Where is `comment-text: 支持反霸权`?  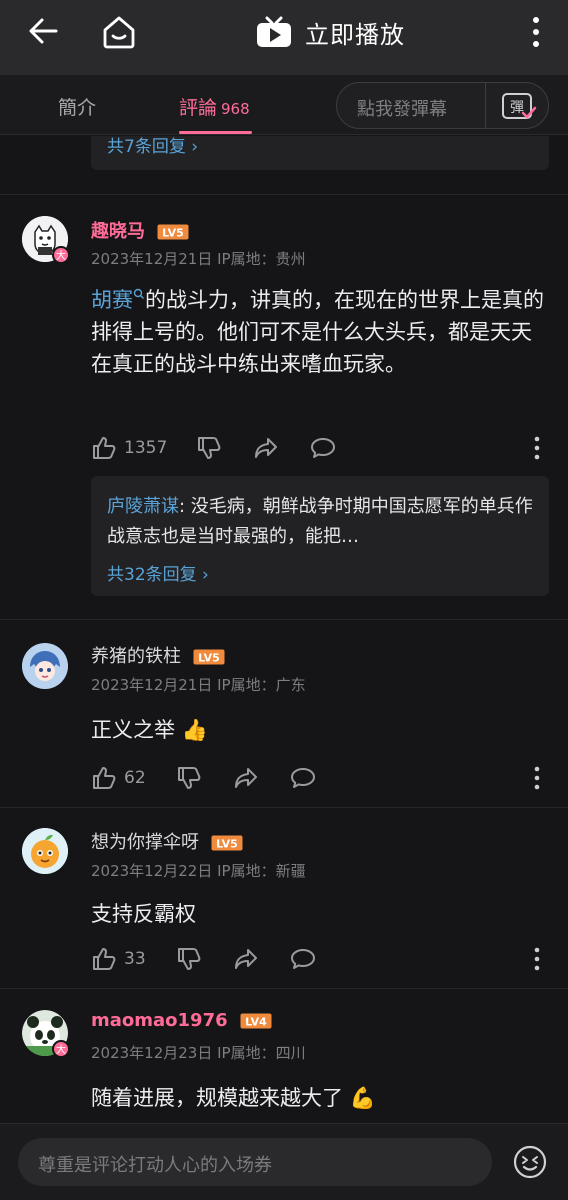 comment-text: 支持反霸权 is located at coordinates (143, 914).